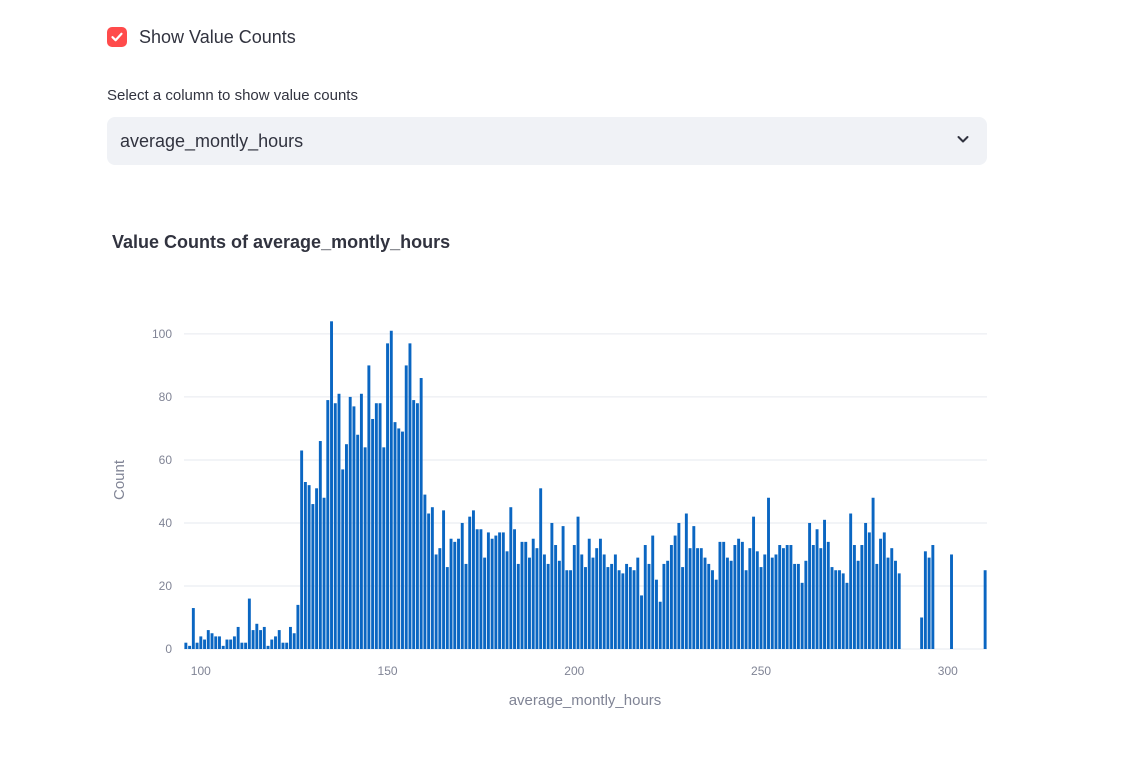 This screenshot has width=1128, height=778. I want to click on chart-title: Value Counts of average_montly_hours, so click(281, 242).